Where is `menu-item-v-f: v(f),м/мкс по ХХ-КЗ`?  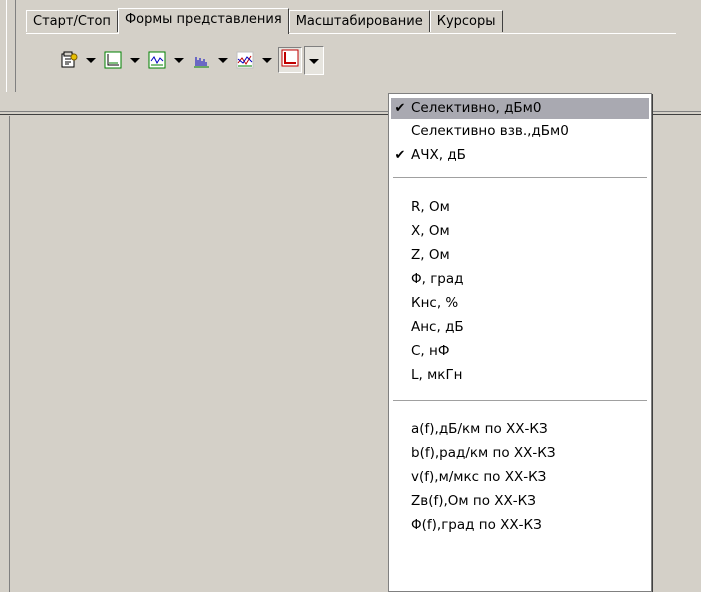 menu-item-v-f: v(f),м/мкс по ХХ-КЗ is located at coordinates (520, 477).